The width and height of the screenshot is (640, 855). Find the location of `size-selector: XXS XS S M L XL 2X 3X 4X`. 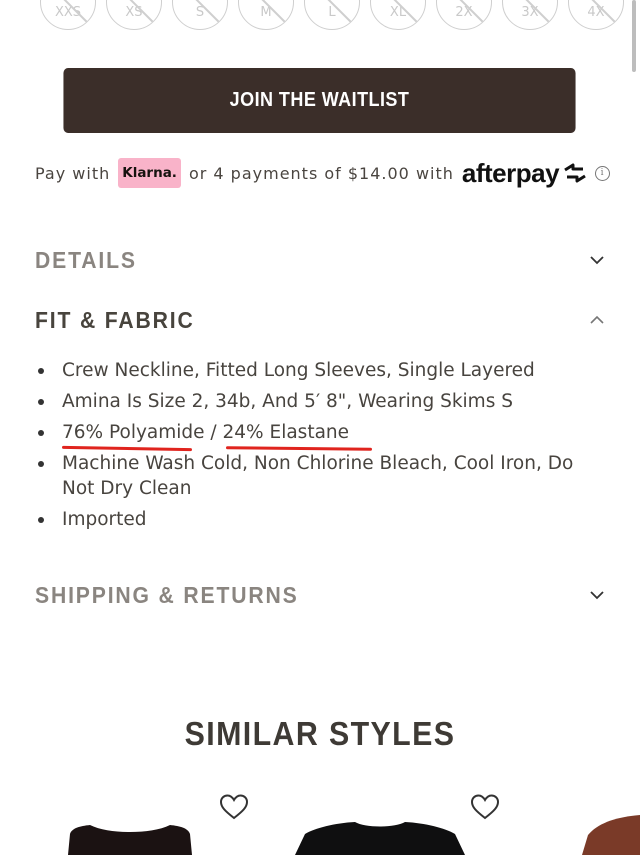

size-selector: XXS XS S M L XL 2X 3X 4X is located at coordinates (332, 15).